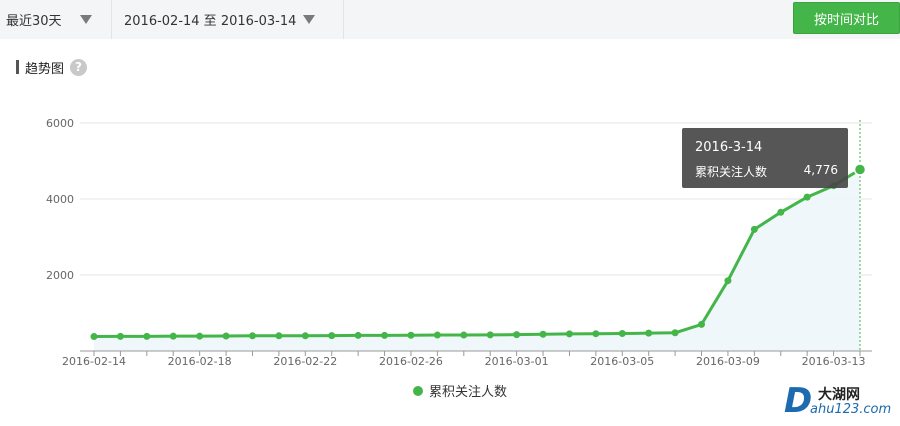 Image resolution: width=900 pixels, height=426 pixels. What do you see at coordinates (200, 361) in the screenshot?
I see `x-tick-label: 2016-02-18` at bounding box center [200, 361].